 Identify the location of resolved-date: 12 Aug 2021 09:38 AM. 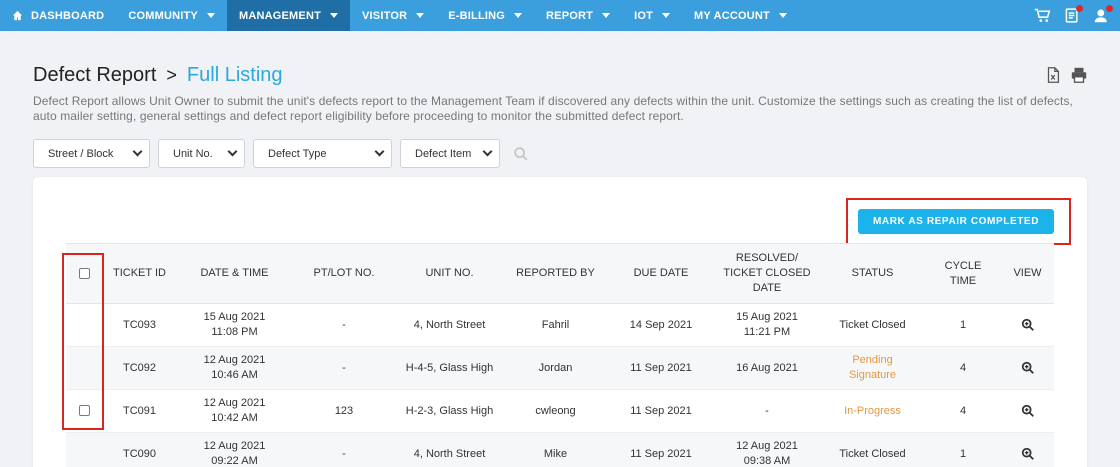
(767, 449).